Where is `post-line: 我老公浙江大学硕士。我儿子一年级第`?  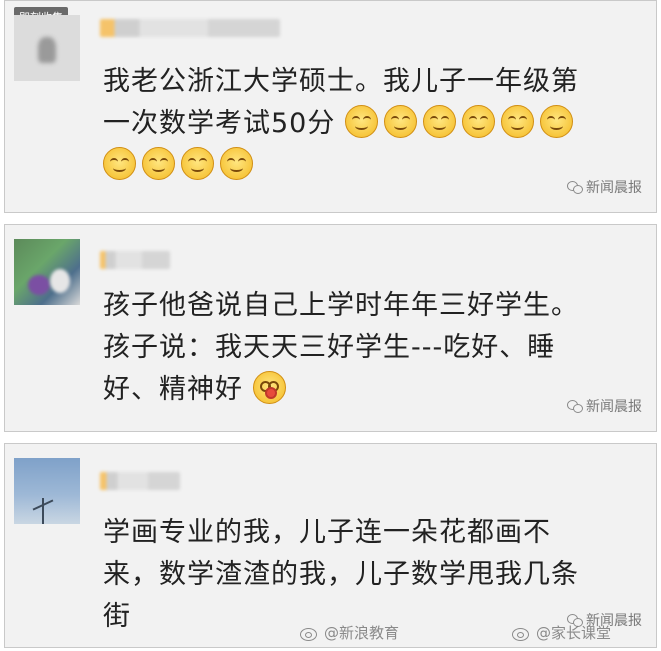 post-line: 我老公浙江大学硕士。我儿子一年级第 is located at coordinates (341, 81).